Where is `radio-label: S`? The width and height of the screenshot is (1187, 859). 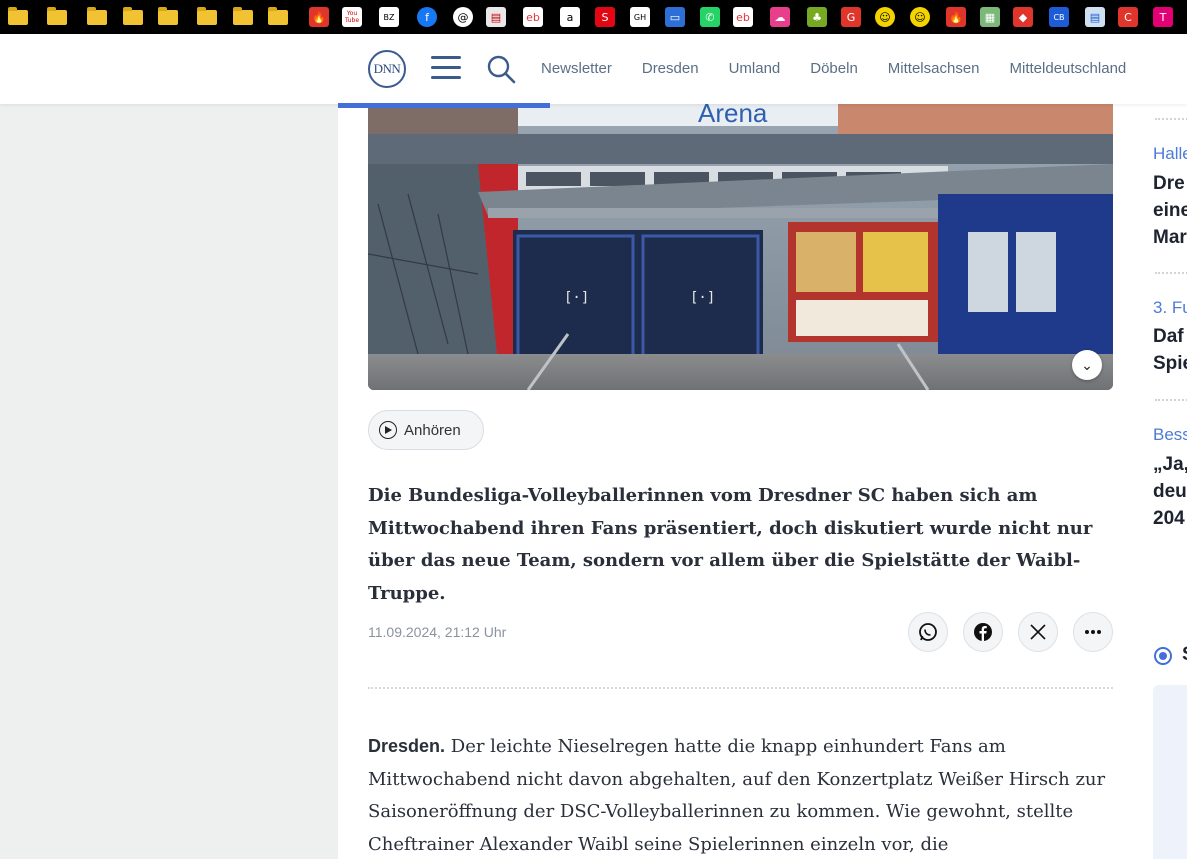
radio-label: S is located at coordinates (1184, 654).